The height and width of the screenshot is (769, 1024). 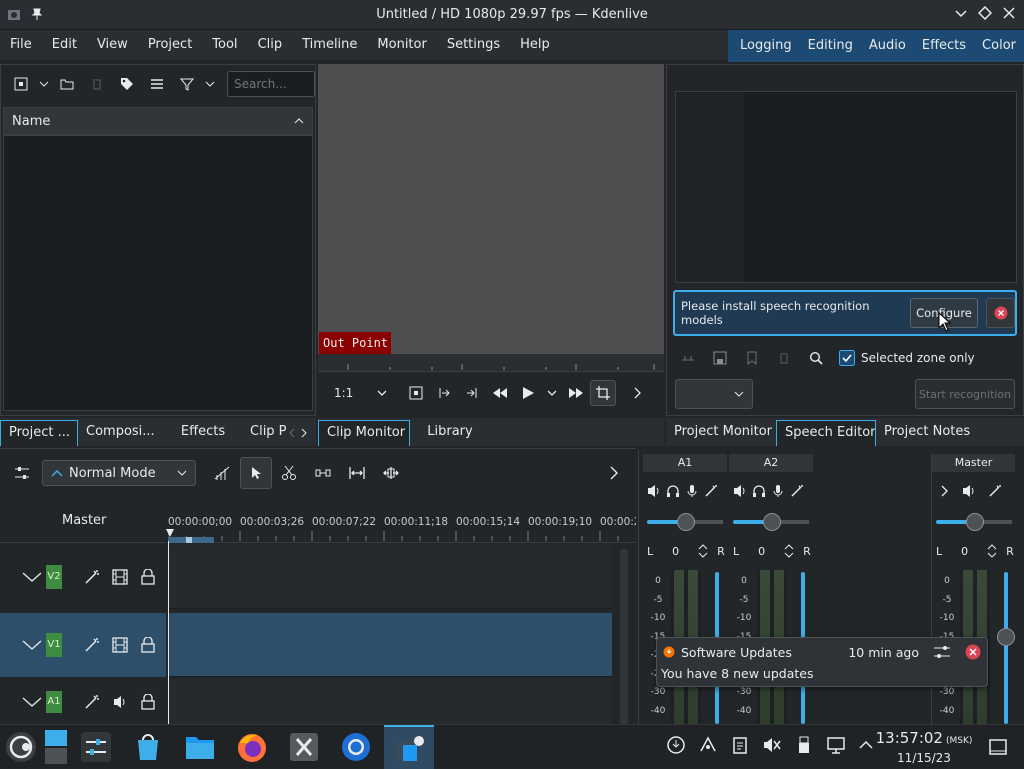 What do you see at coordinates (1006, 648) in the screenshot?
I see `volume-fader` at bounding box center [1006, 648].